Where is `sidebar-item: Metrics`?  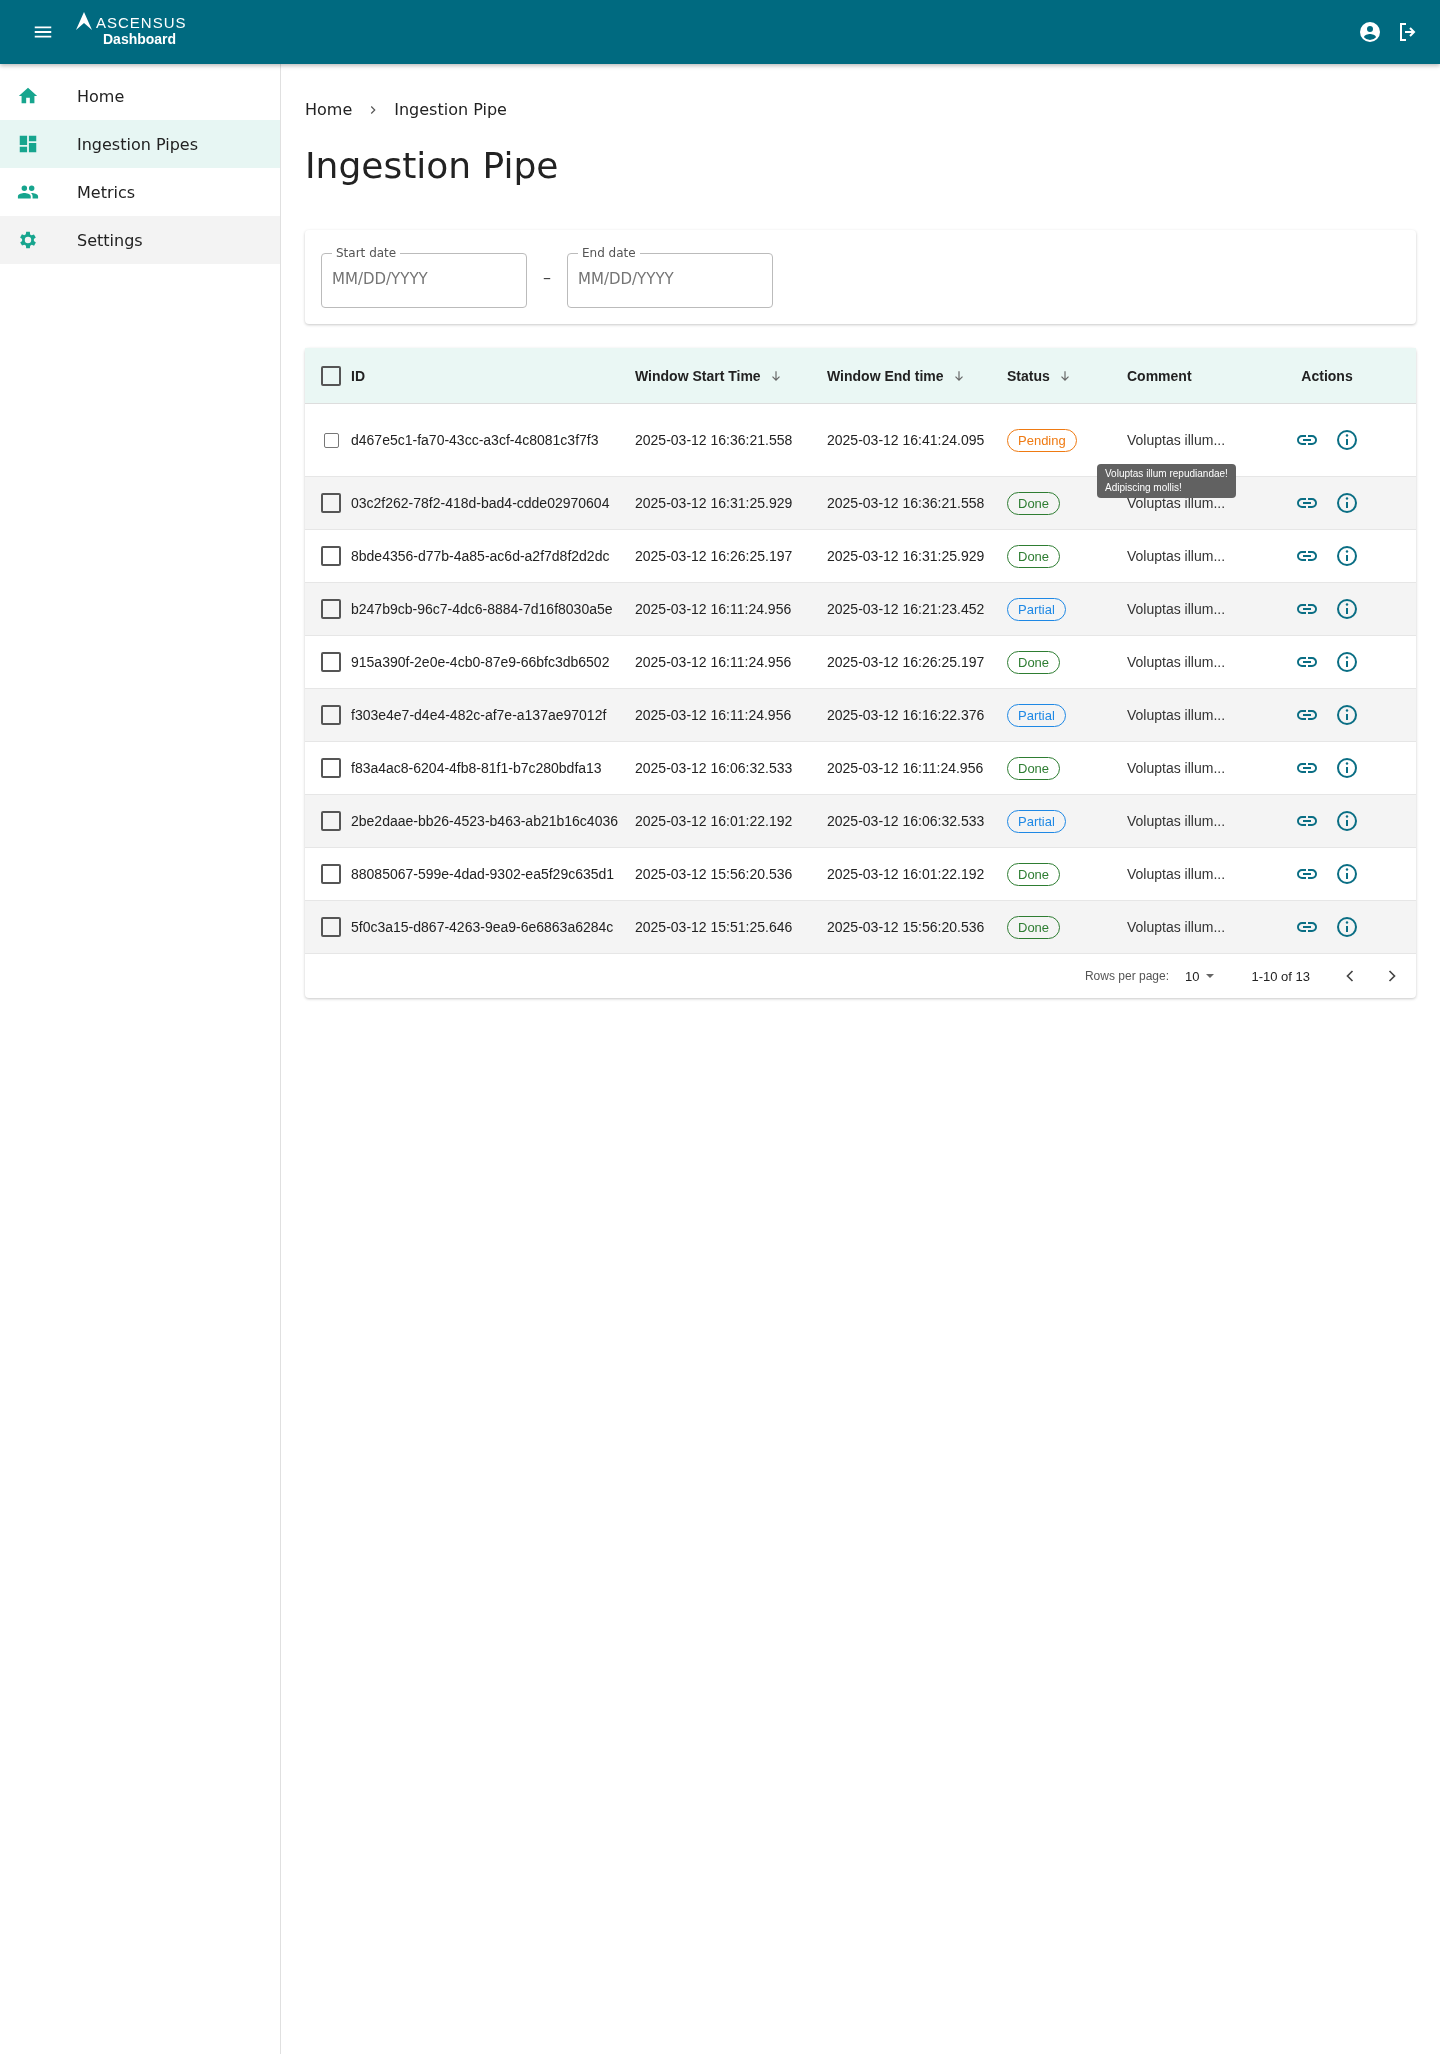
sidebar-item: Metrics is located at coordinates (140, 192).